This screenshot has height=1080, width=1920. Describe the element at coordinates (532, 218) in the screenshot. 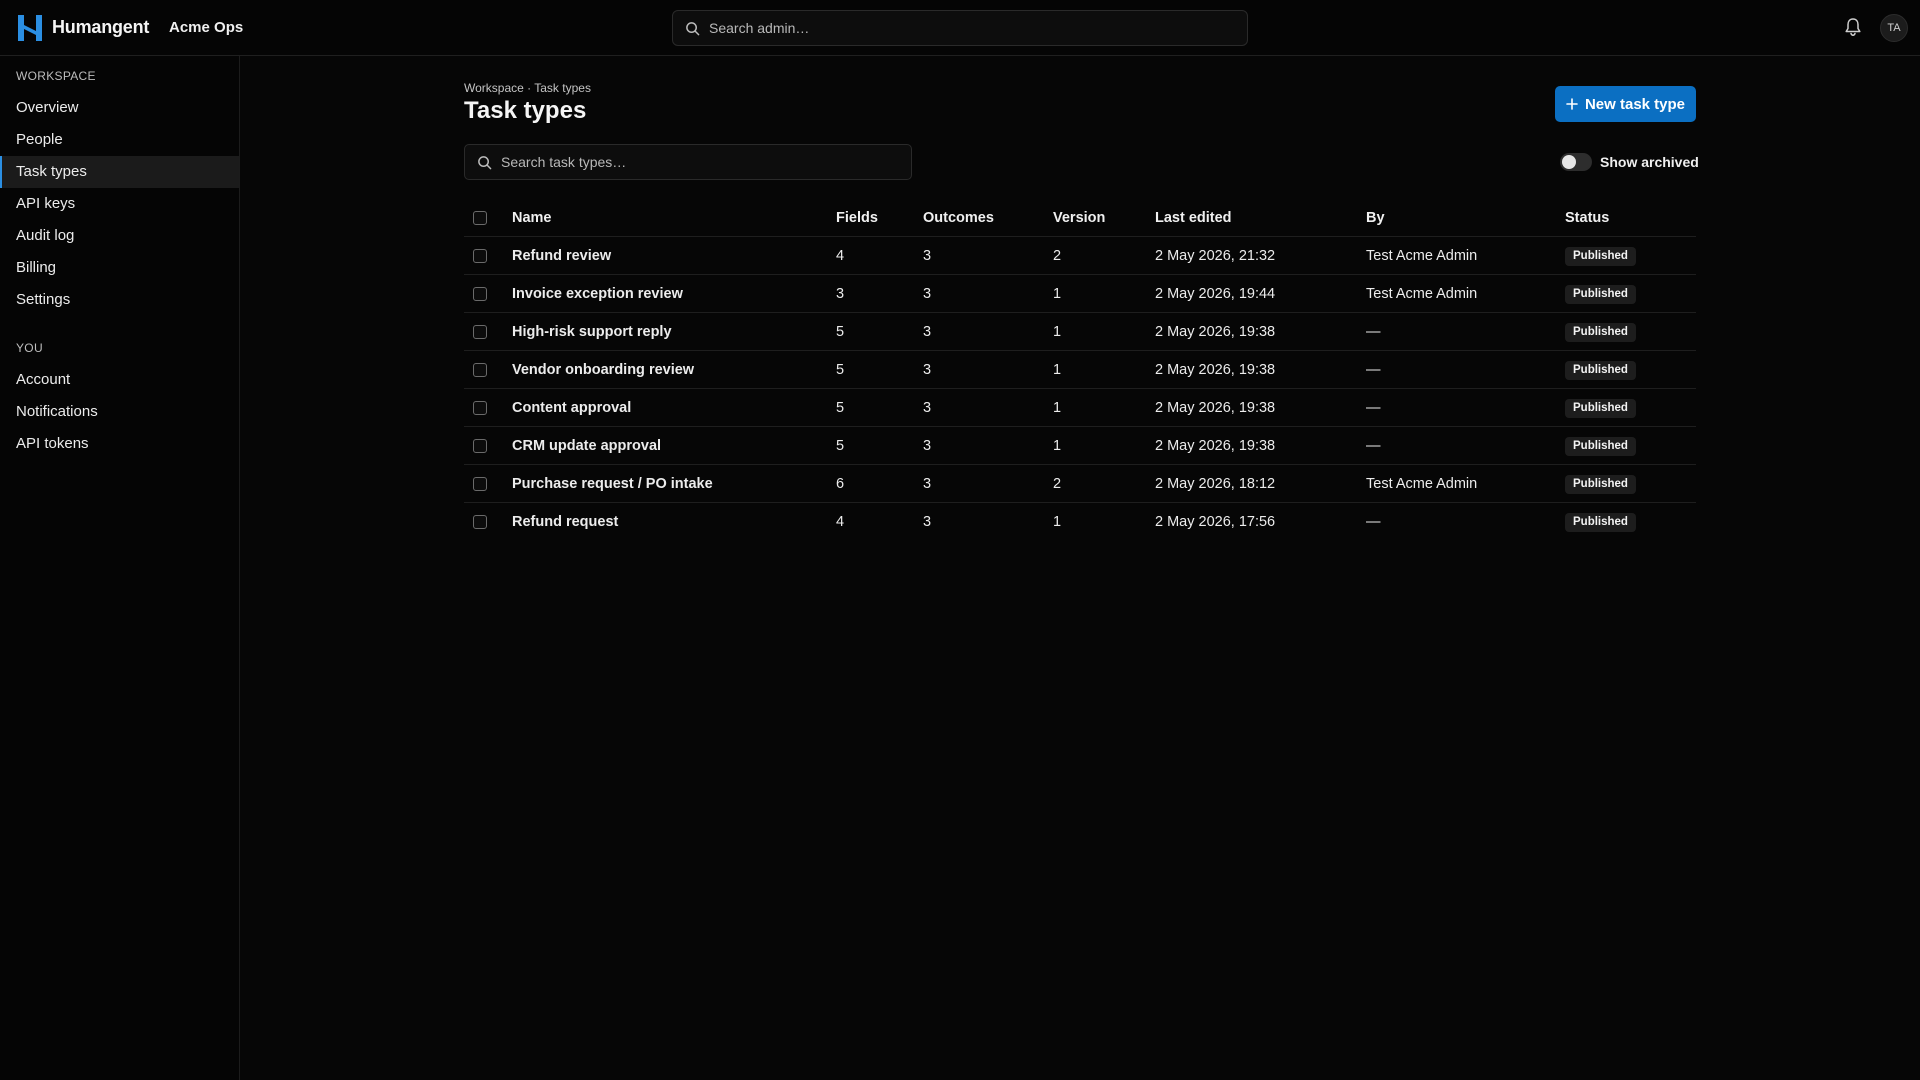

I see `column-header-name: Name` at that location.